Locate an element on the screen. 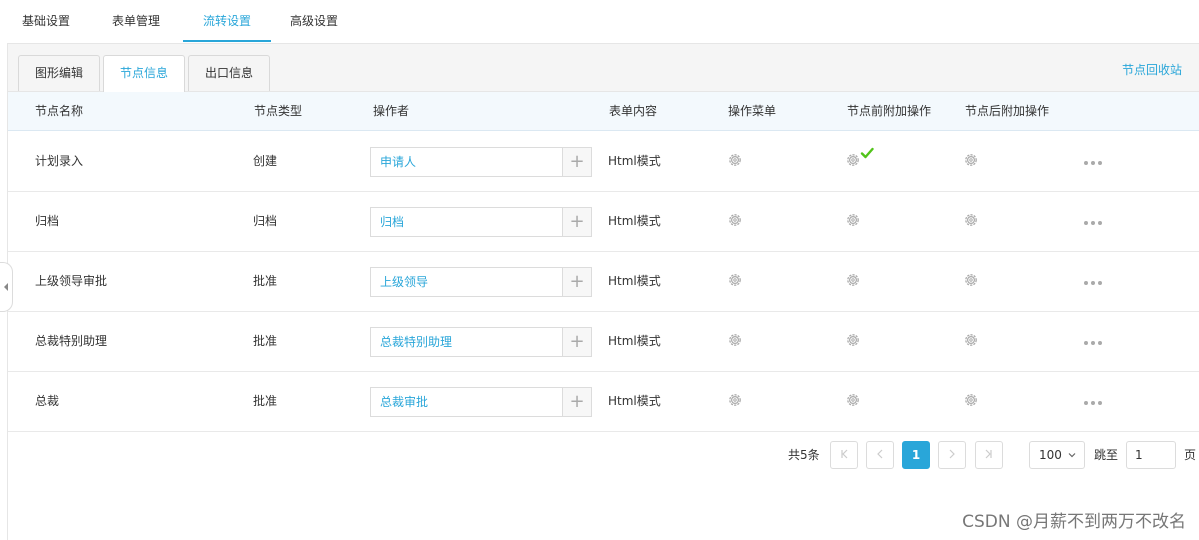 The height and width of the screenshot is (540, 1199). tab-node-info: 节点信息 is located at coordinates (144, 73).